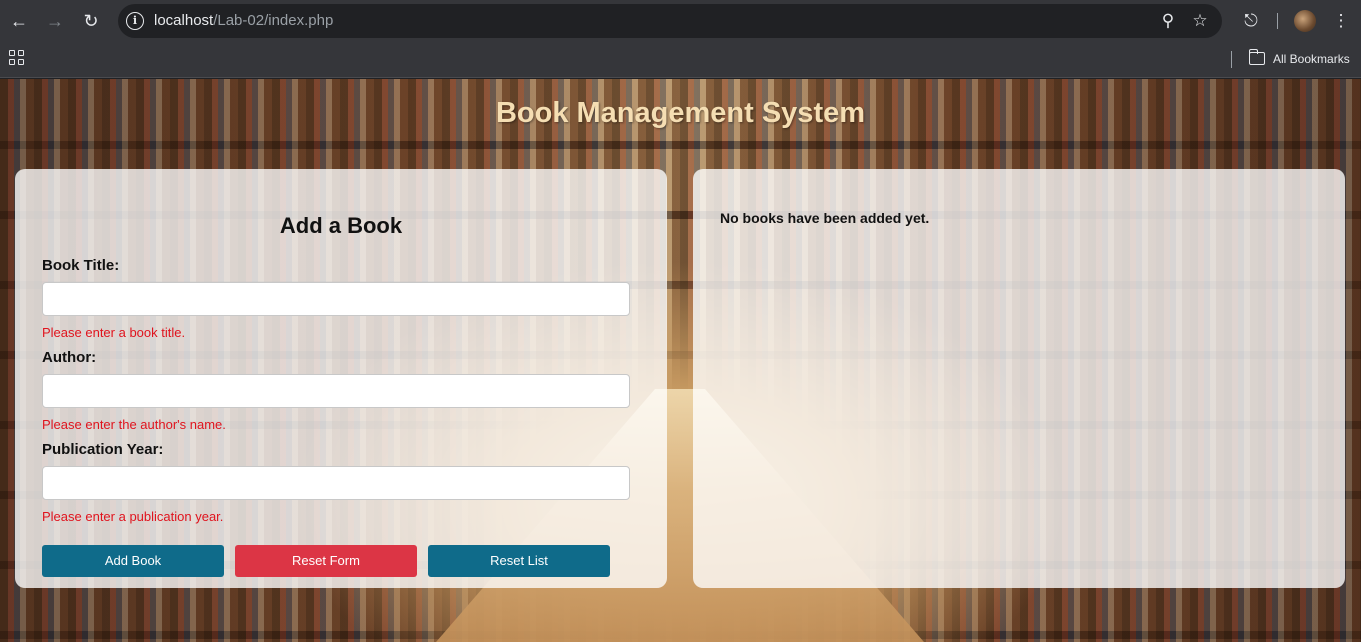 This screenshot has width=1361, height=642. What do you see at coordinates (1168, 21) in the screenshot?
I see `zoom-icon: ⚲` at bounding box center [1168, 21].